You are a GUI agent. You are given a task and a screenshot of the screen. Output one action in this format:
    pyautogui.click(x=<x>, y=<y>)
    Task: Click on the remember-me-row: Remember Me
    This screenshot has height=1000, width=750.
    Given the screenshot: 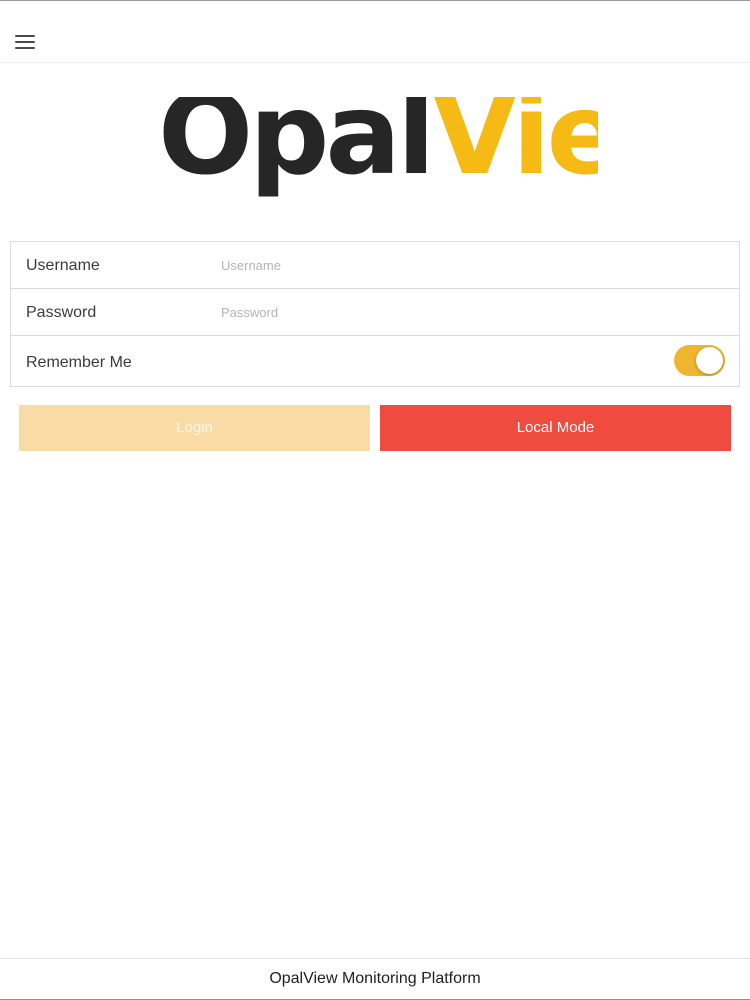 What is the action you would take?
    pyautogui.click(x=375, y=361)
    